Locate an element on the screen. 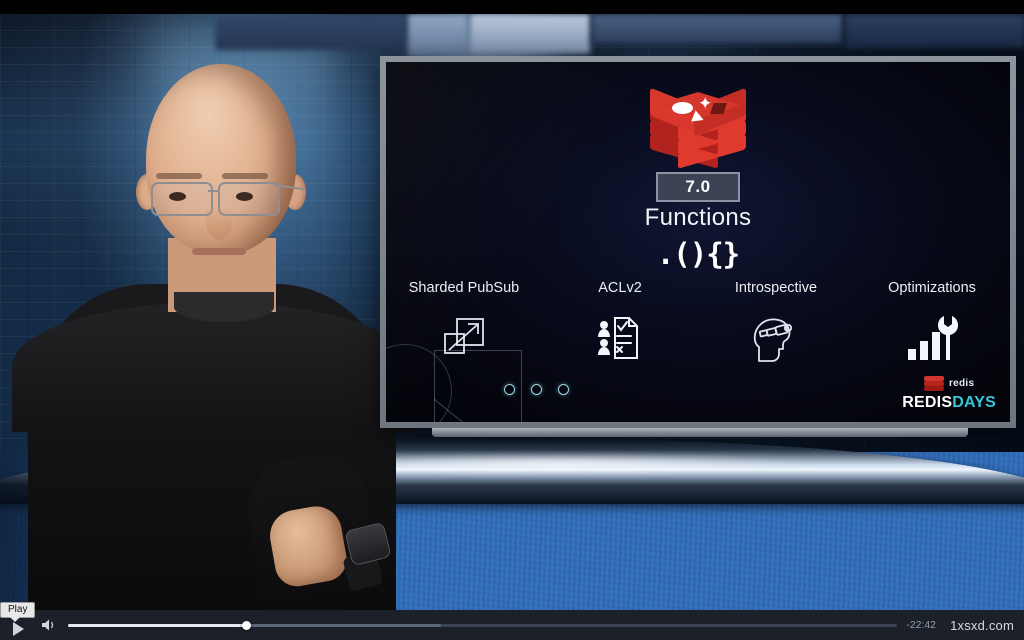 The height and width of the screenshot is (640, 1024). code-glyph: .(){} is located at coordinates (698, 254).